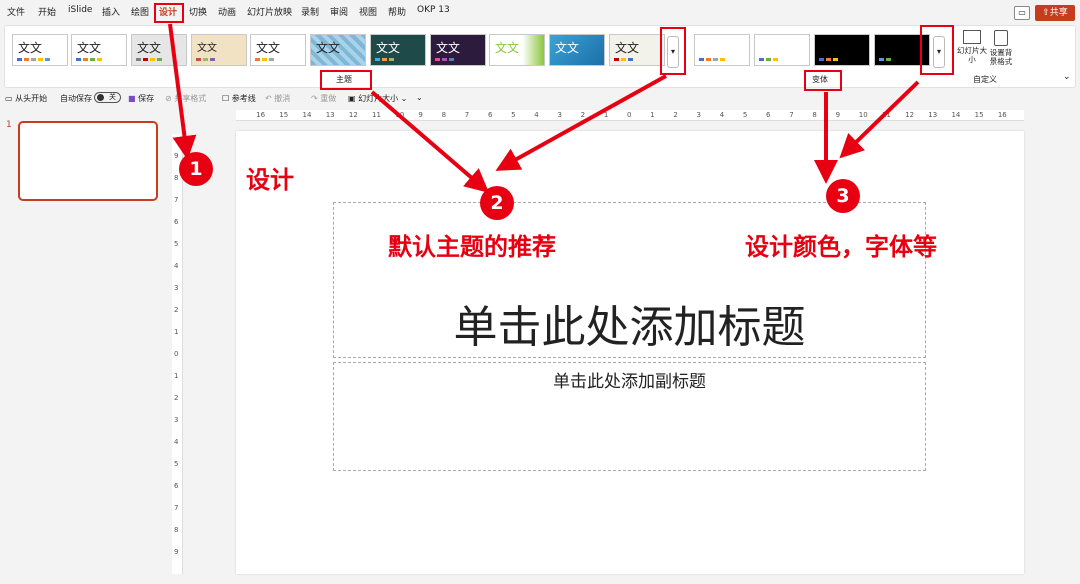  Describe the element at coordinates (430, 141) in the screenshot. I see `arrow-2a` at that location.